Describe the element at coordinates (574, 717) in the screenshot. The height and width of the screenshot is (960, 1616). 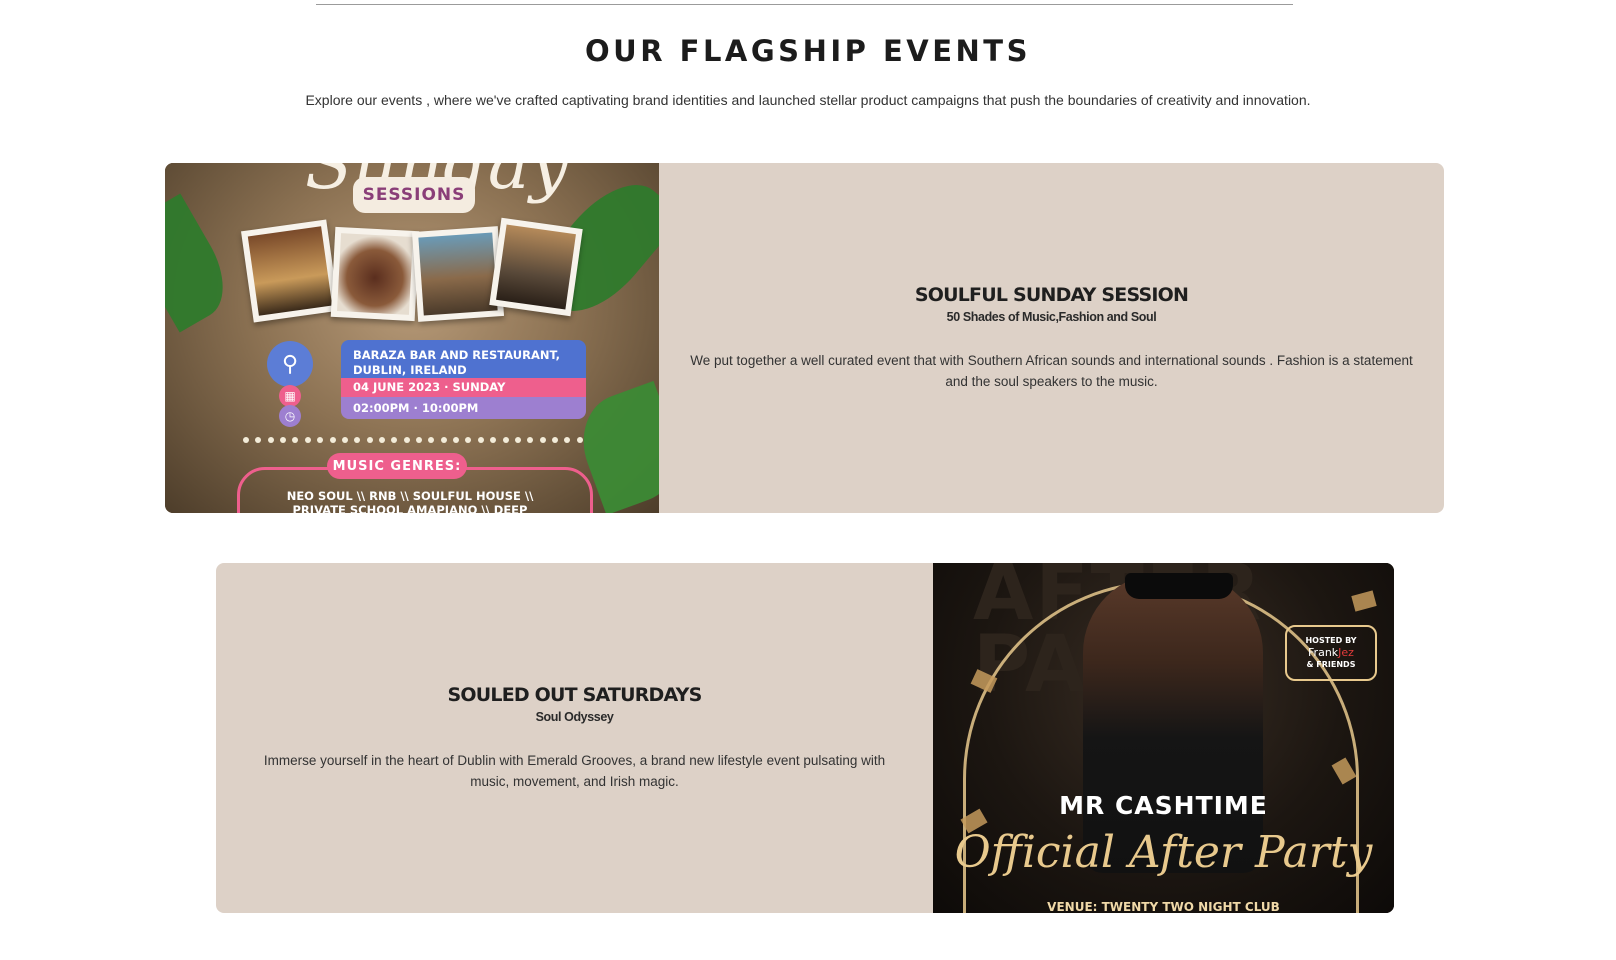
I see `event-tagline: Soul Odyssey` at that location.